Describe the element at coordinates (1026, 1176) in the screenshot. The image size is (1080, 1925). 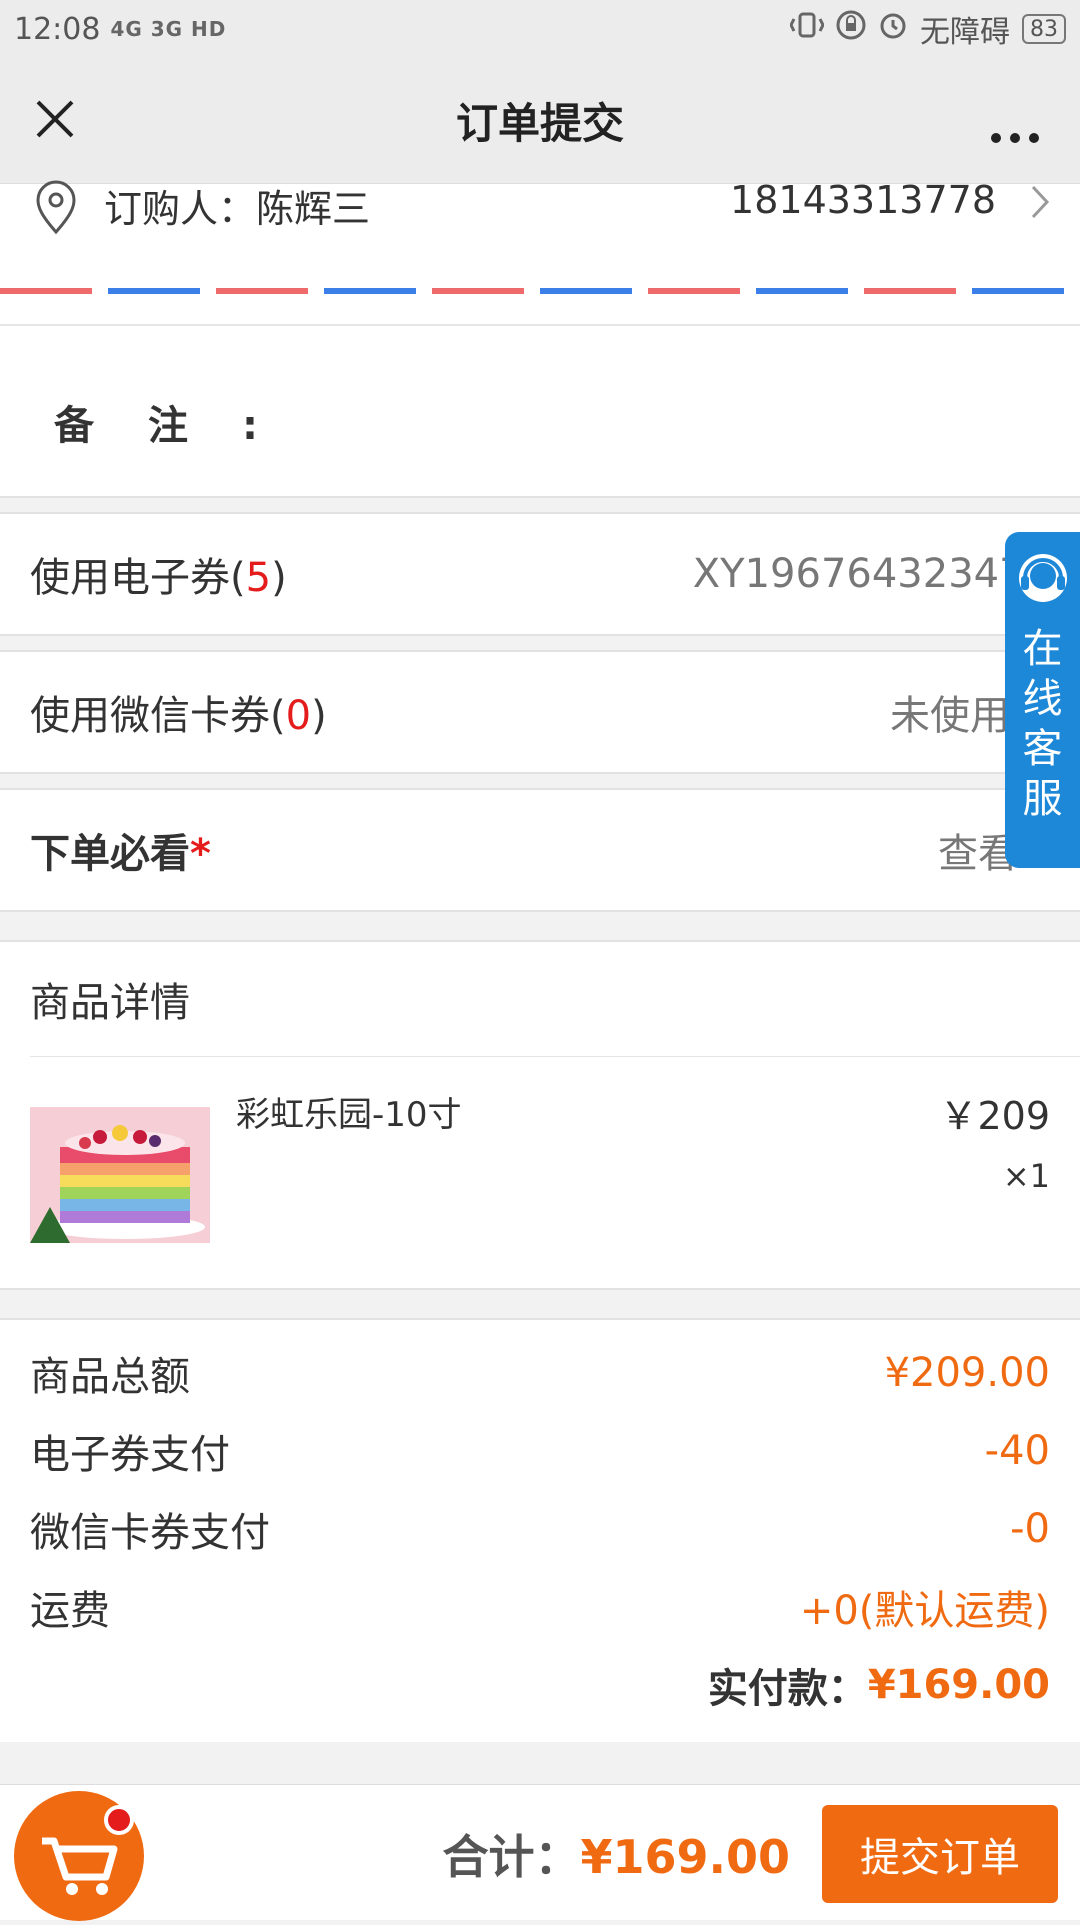
I see `product-quantity: ×1` at that location.